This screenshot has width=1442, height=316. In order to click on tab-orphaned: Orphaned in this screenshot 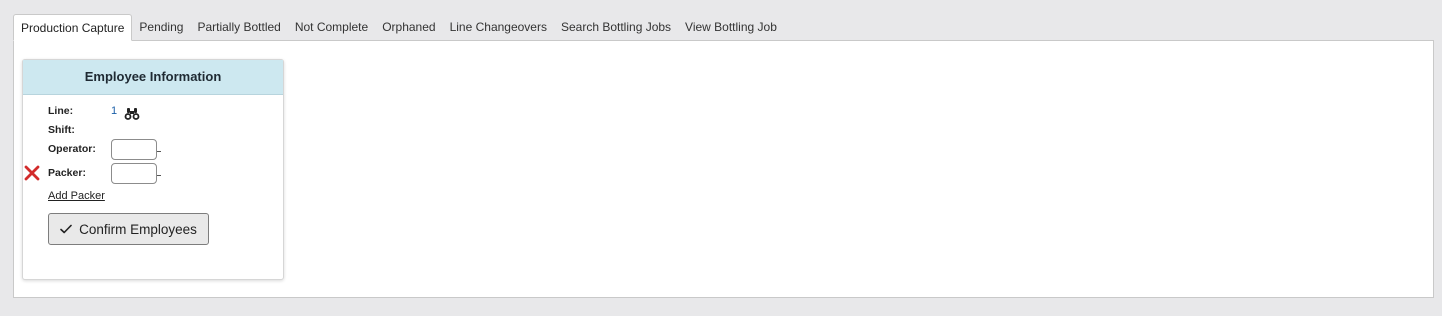, I will do `click(408, 27)`.